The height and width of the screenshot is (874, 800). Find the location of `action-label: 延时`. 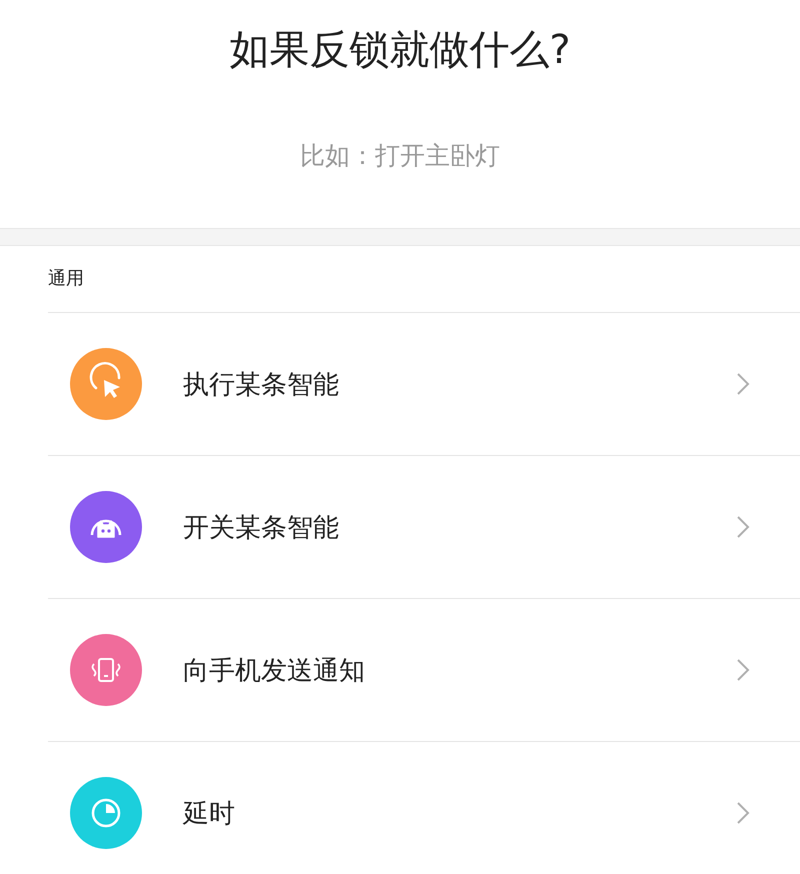

action-label: 延时 is located at coordinates (209, 814).